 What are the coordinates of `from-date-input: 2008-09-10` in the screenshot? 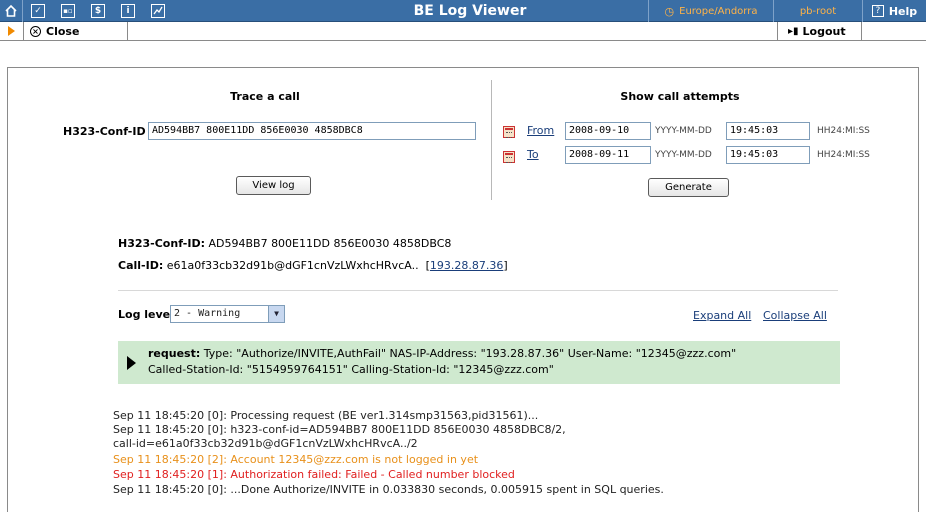 It's located at (608, 131).